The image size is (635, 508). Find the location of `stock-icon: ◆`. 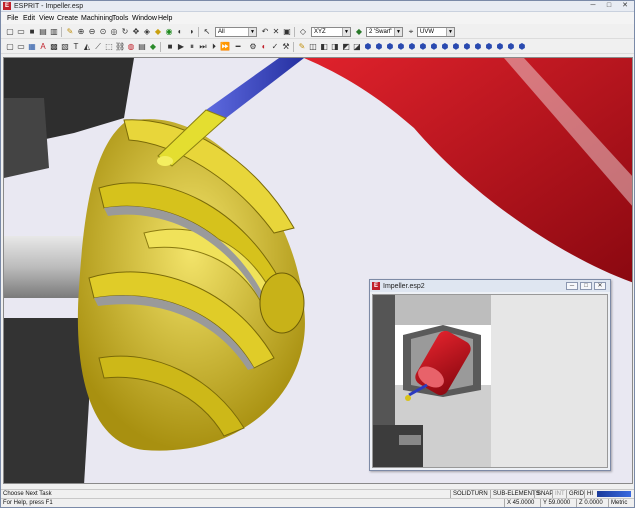

stock-icon: ◆ is located at coordinates (153, 47).